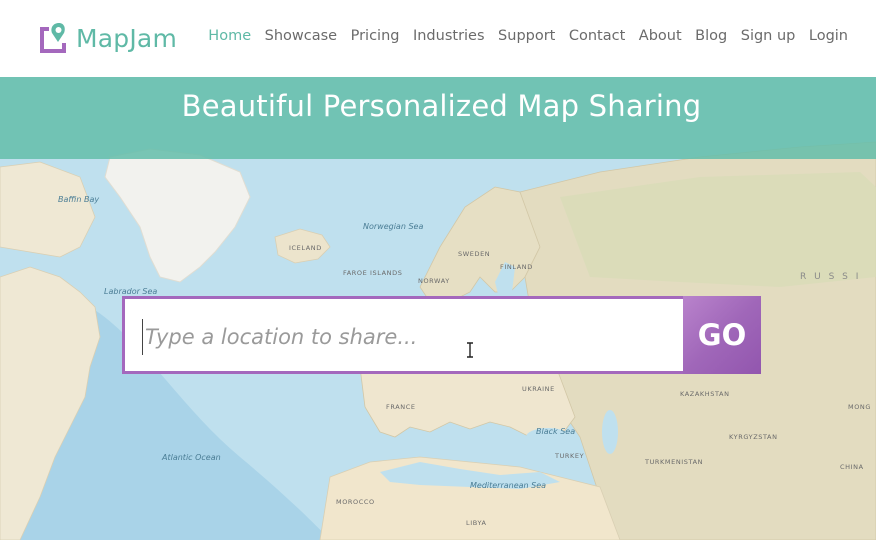  I want to click on map-label-france: FRANCE, so click(401, 407).